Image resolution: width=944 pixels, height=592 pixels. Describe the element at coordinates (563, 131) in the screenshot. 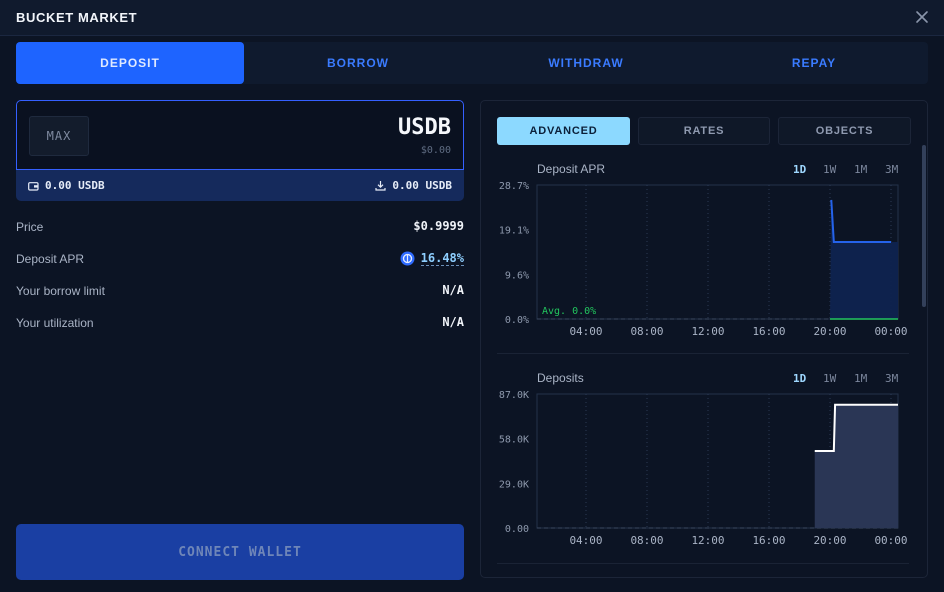

I see `tab-advanced: ADVANCED` at that location.